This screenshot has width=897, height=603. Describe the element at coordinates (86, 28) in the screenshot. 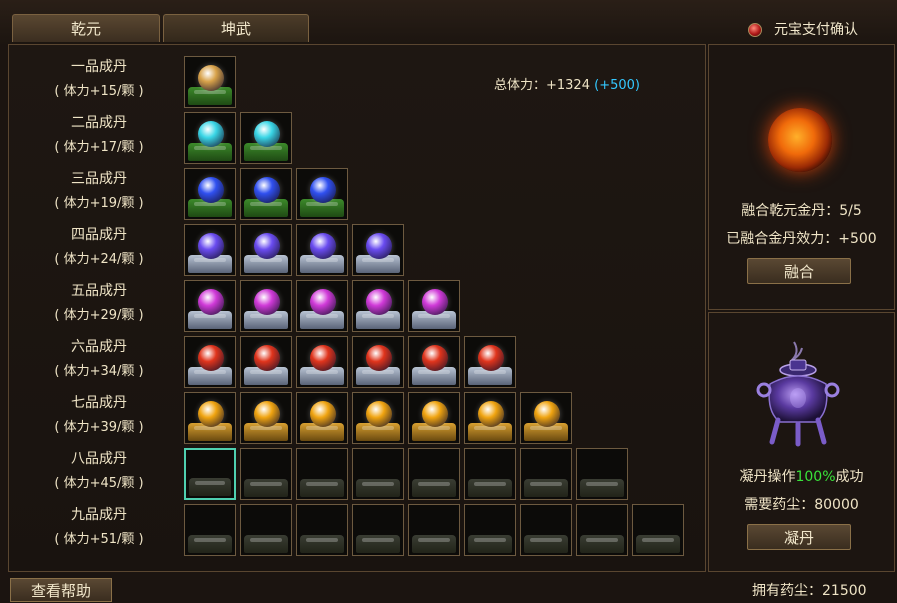

I see `tab-qianyuan: 乾元` at that location.